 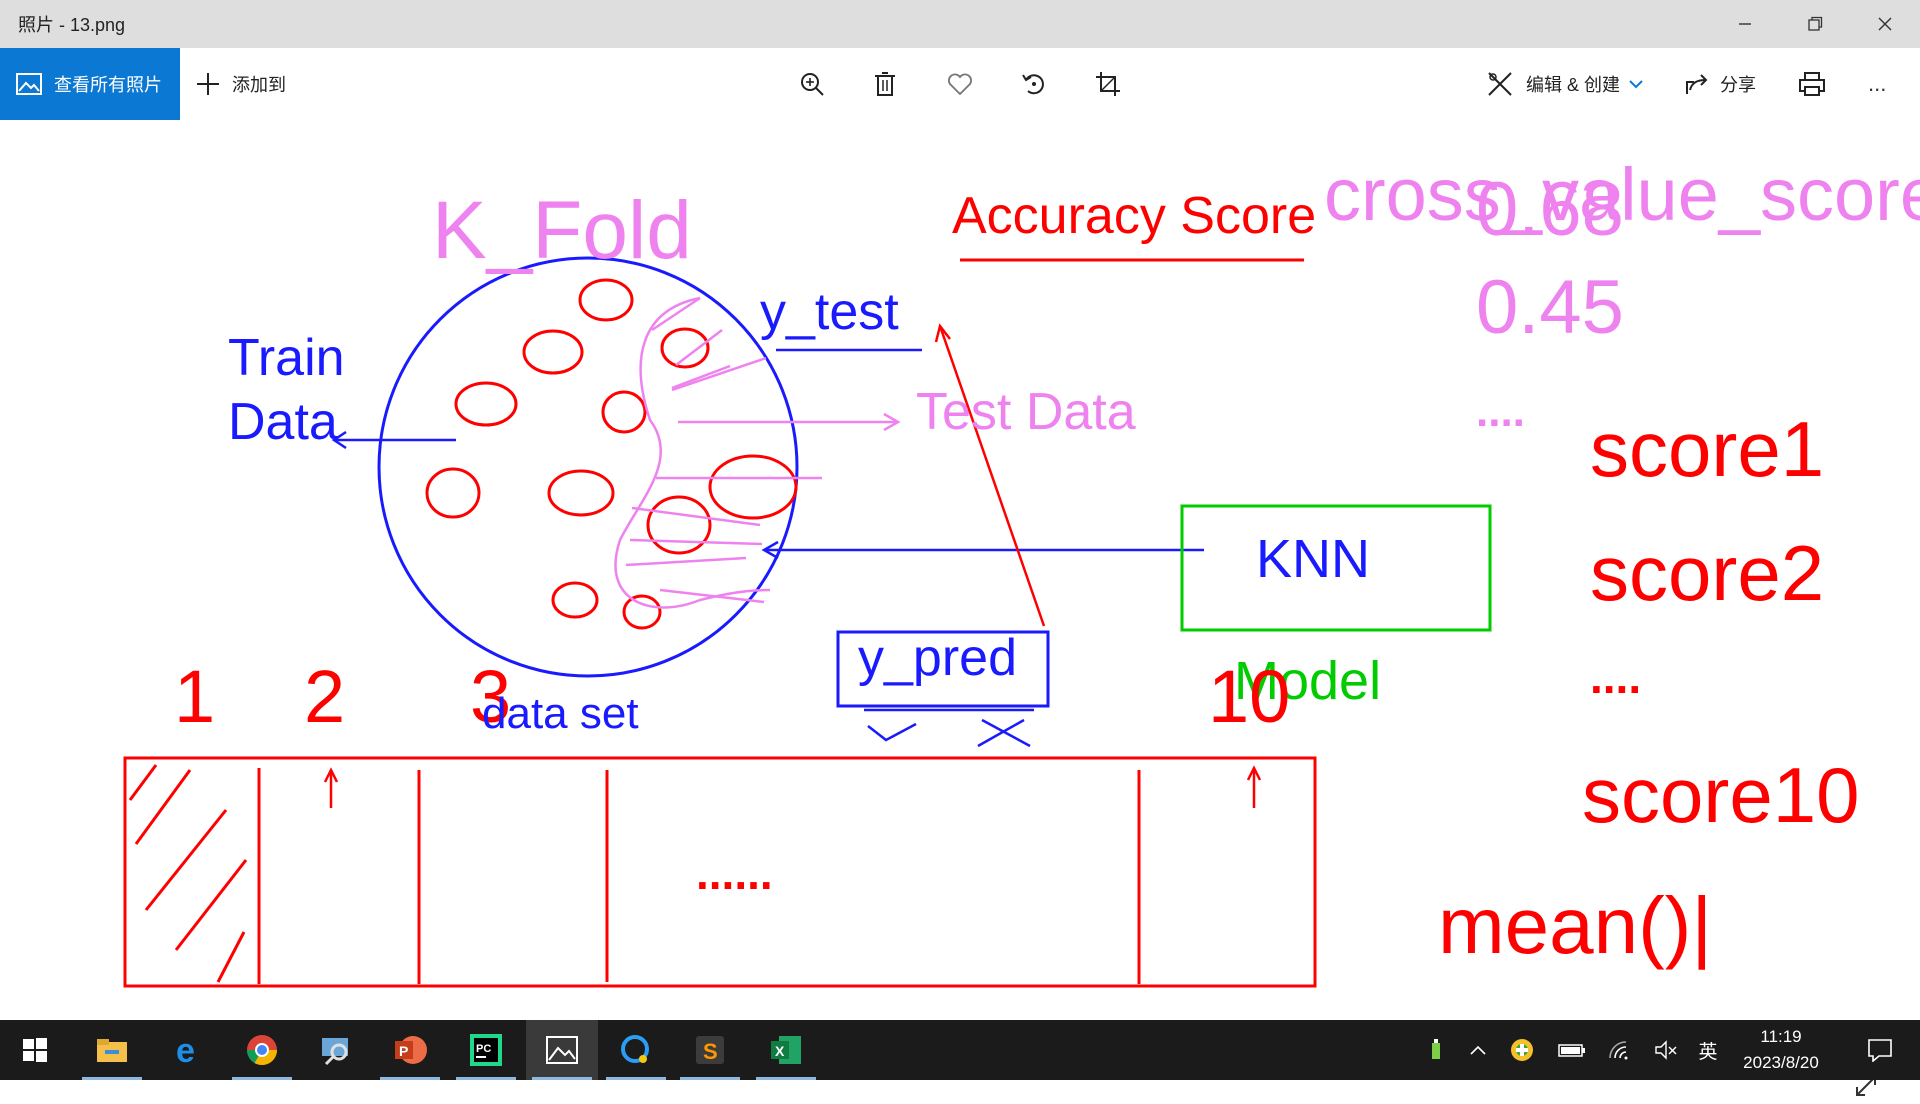 I want to click on cross-mark, so click(x=1004, y=733).